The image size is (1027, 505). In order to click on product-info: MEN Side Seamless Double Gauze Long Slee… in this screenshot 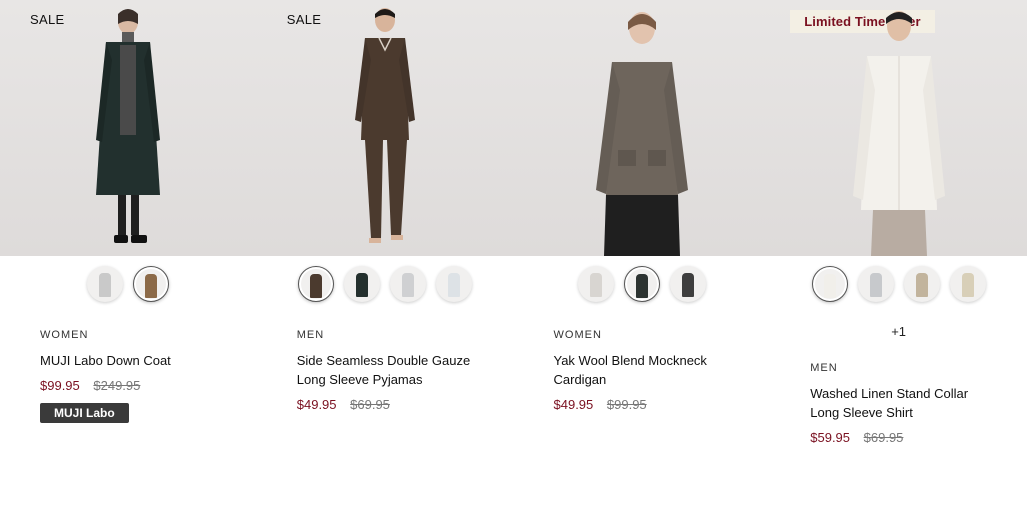, I will do `click(385, 370)`.